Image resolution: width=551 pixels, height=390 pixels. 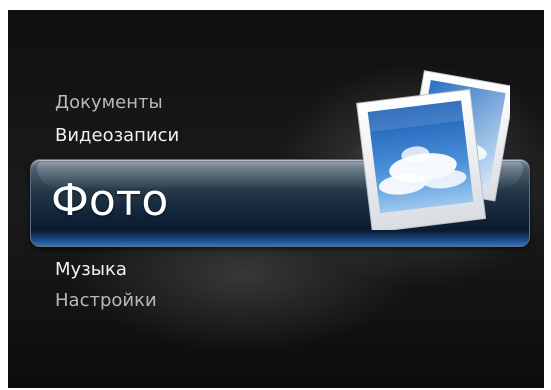 What do you see at coordinates (117, 136) in the screenshot?
I see `menu-item-videos: Видеозаписи` at bounding box center [117, 136].